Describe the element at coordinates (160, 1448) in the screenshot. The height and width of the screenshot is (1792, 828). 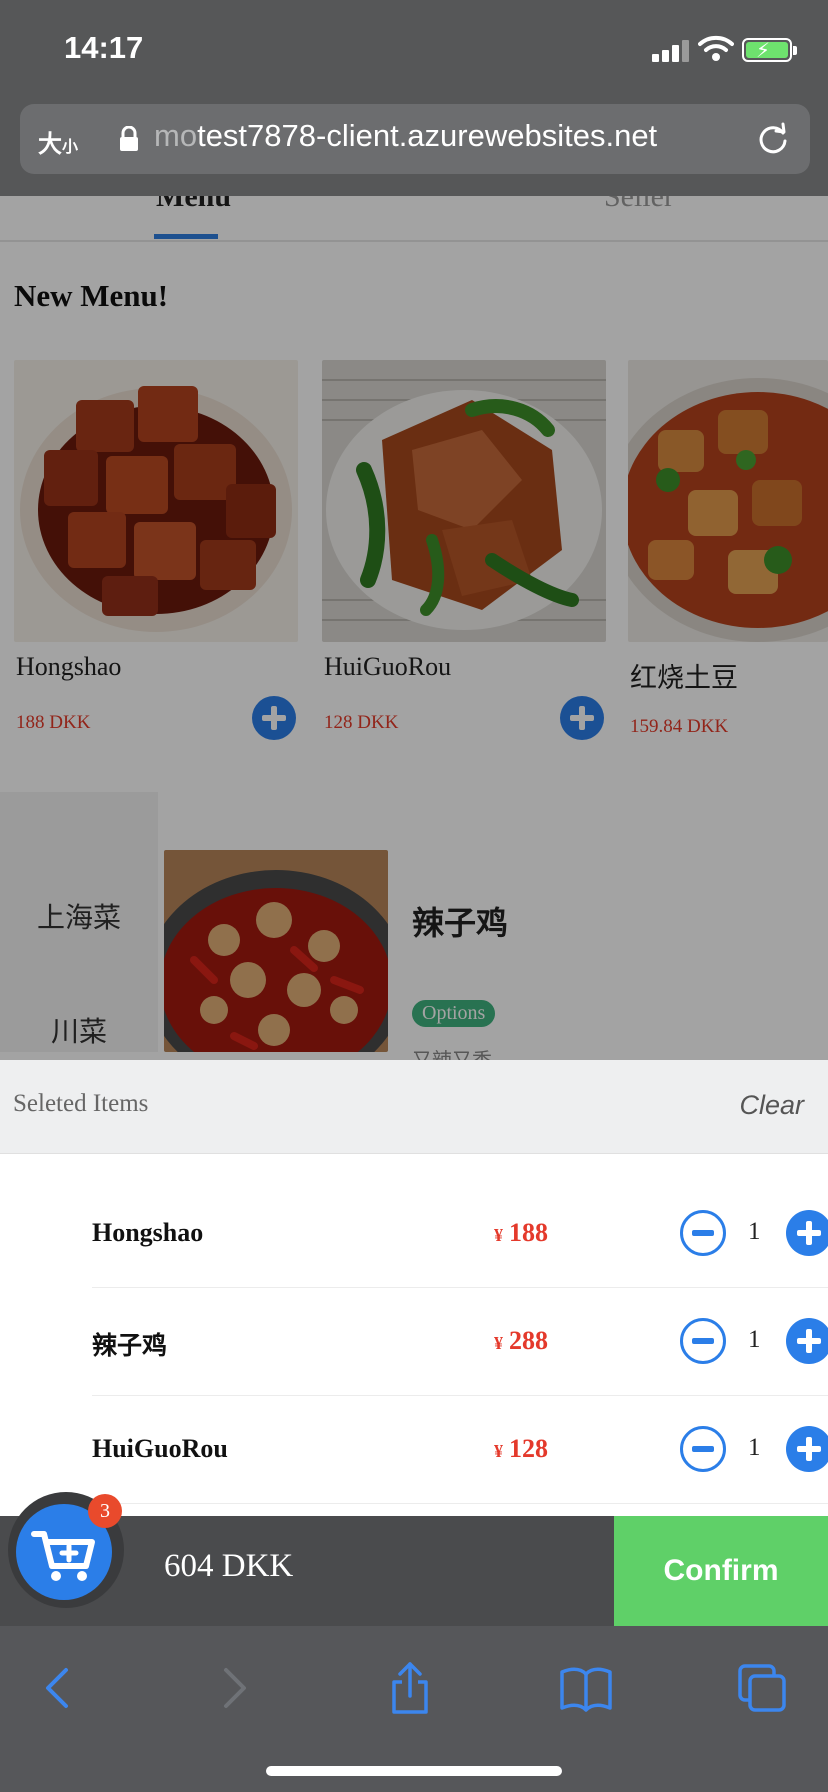
I see `cart-item-name: HuiGuoRou` at that location.